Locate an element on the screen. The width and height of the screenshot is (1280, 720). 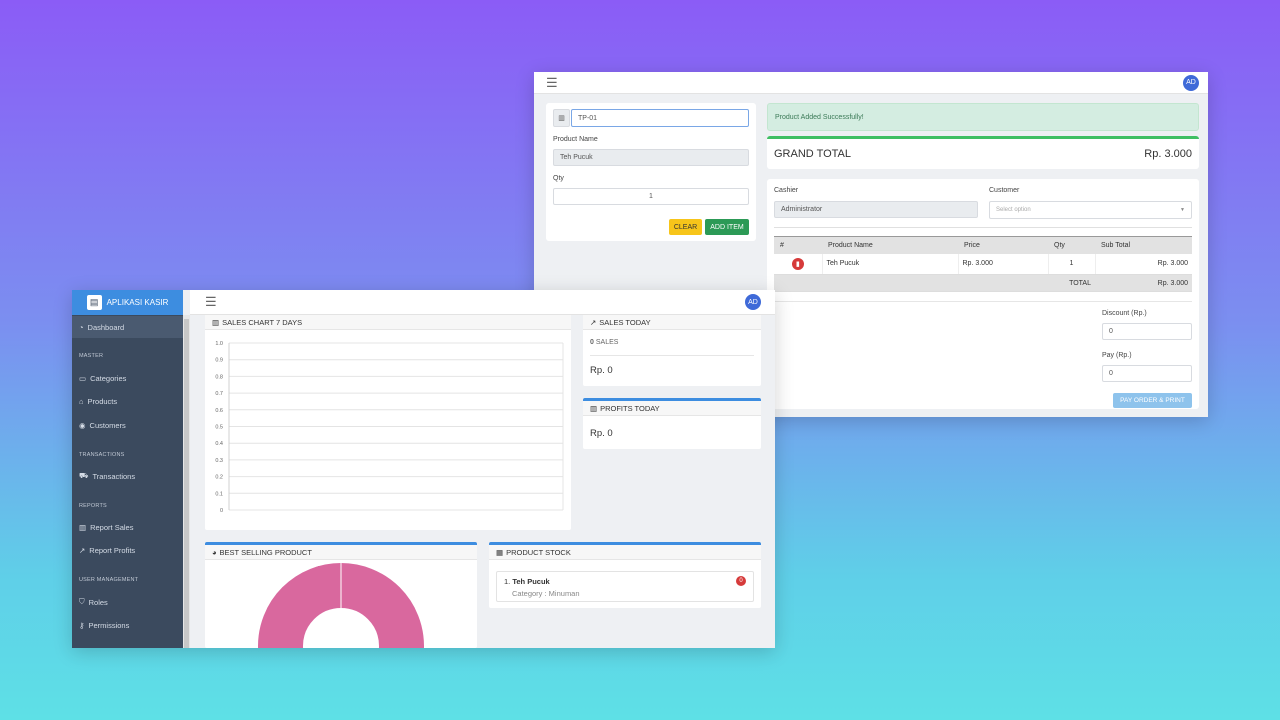
sidebar-item-products: ⌂ Products is located at coordinates (127, 401).